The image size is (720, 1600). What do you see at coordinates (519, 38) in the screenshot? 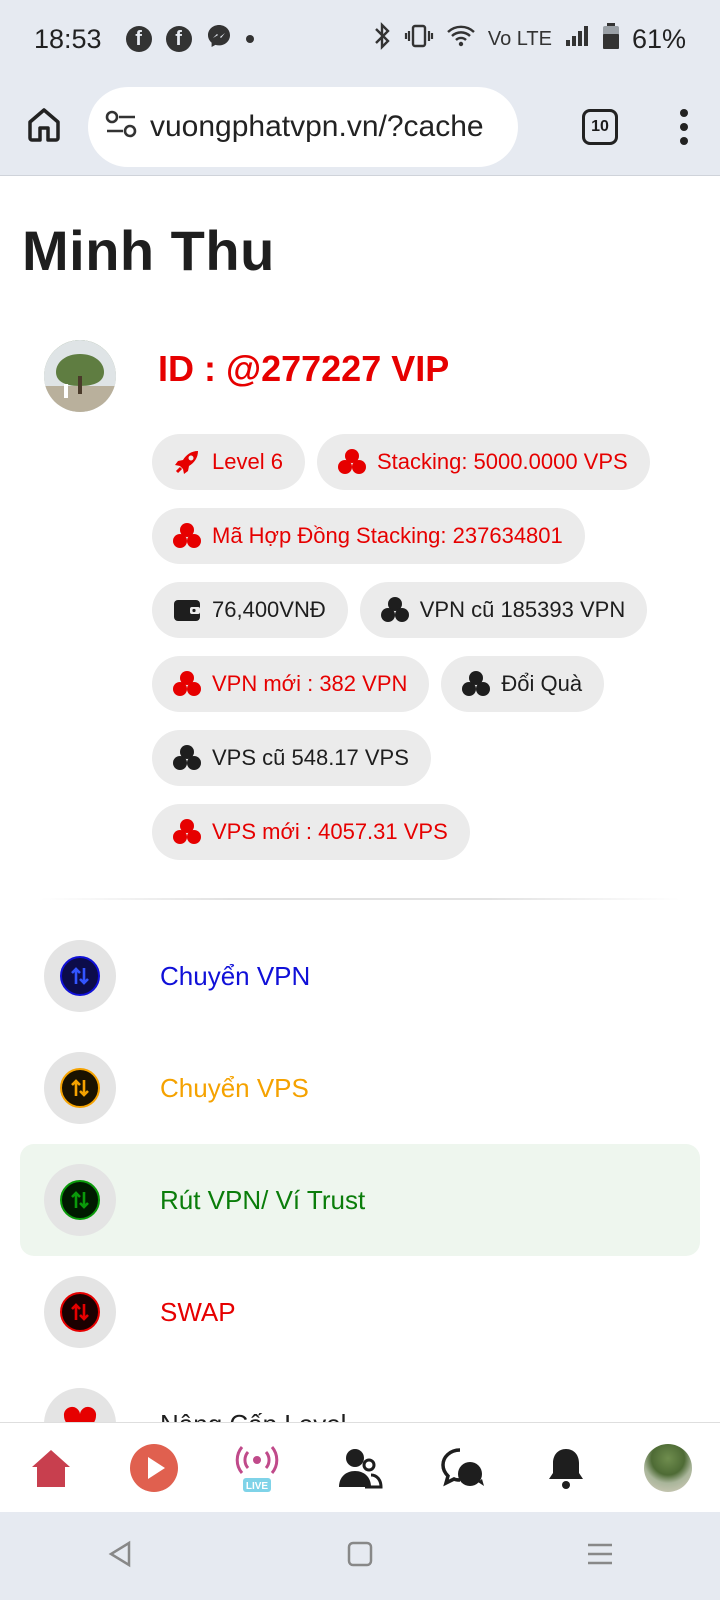
I see `volte-icon: Vo LTE` at bounding box center [519, 38].